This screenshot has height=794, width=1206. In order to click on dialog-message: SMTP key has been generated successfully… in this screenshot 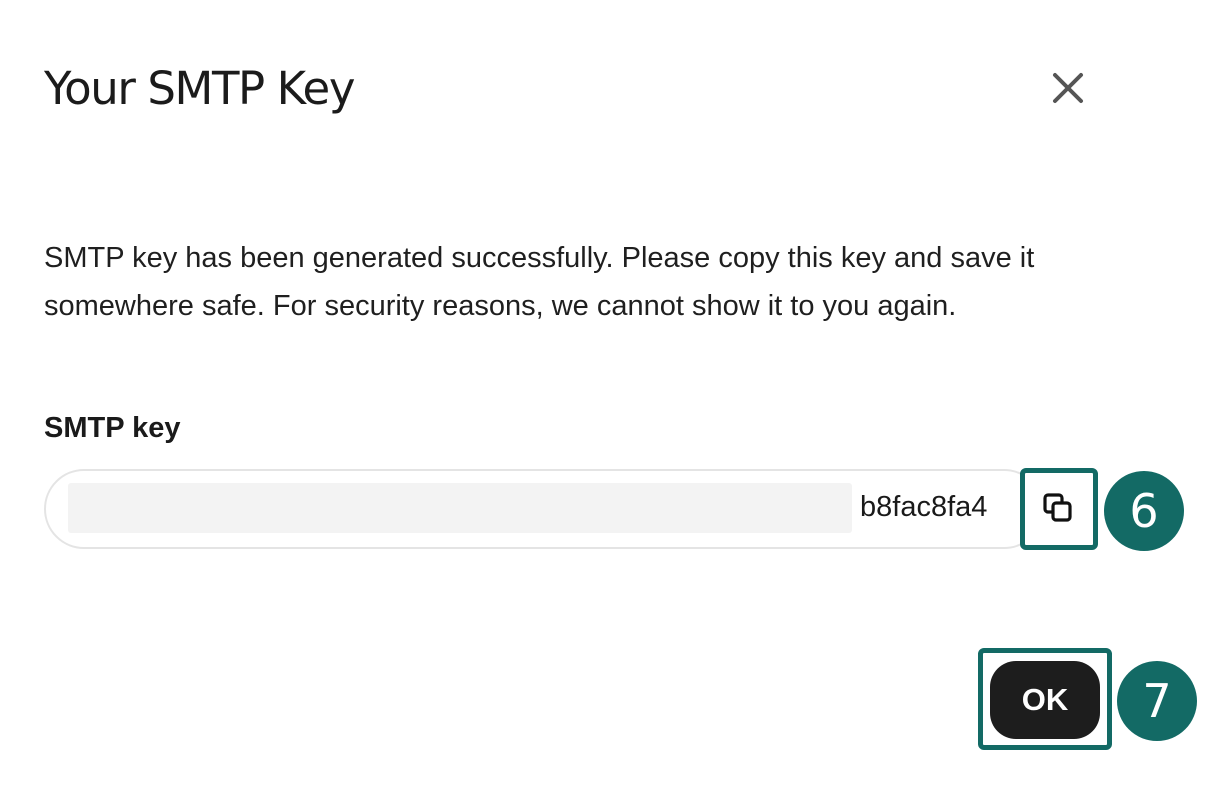, I will do `click(539, 282)`.